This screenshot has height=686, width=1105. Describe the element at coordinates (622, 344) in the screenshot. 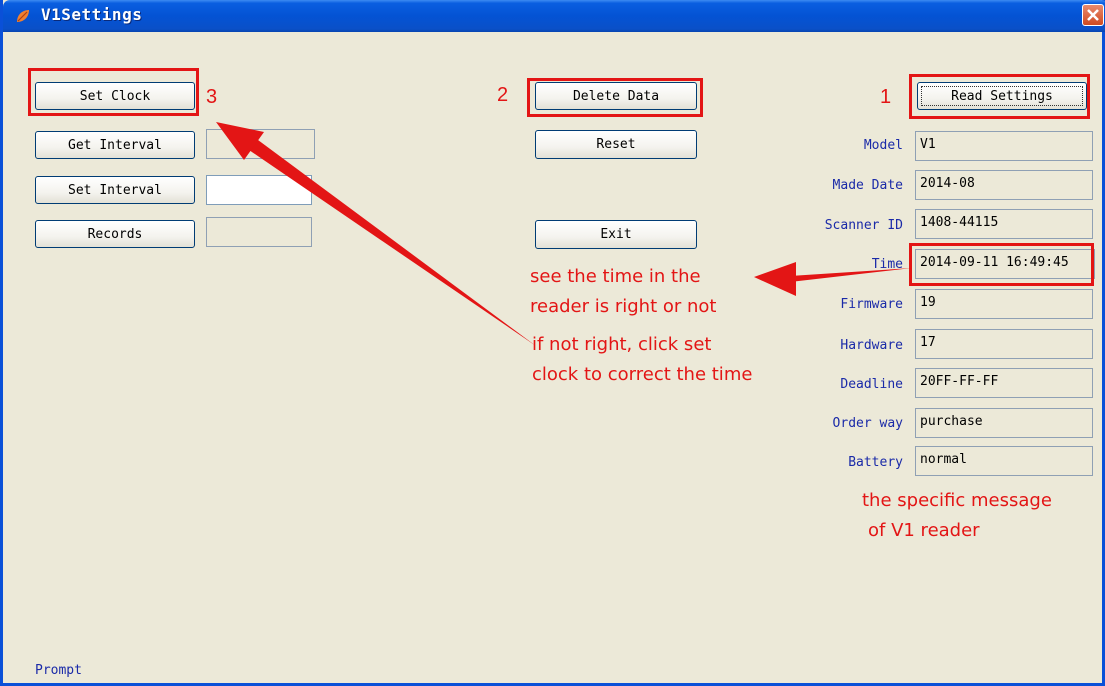

I see `clock-note-line-1: if not right, click set` at that location.